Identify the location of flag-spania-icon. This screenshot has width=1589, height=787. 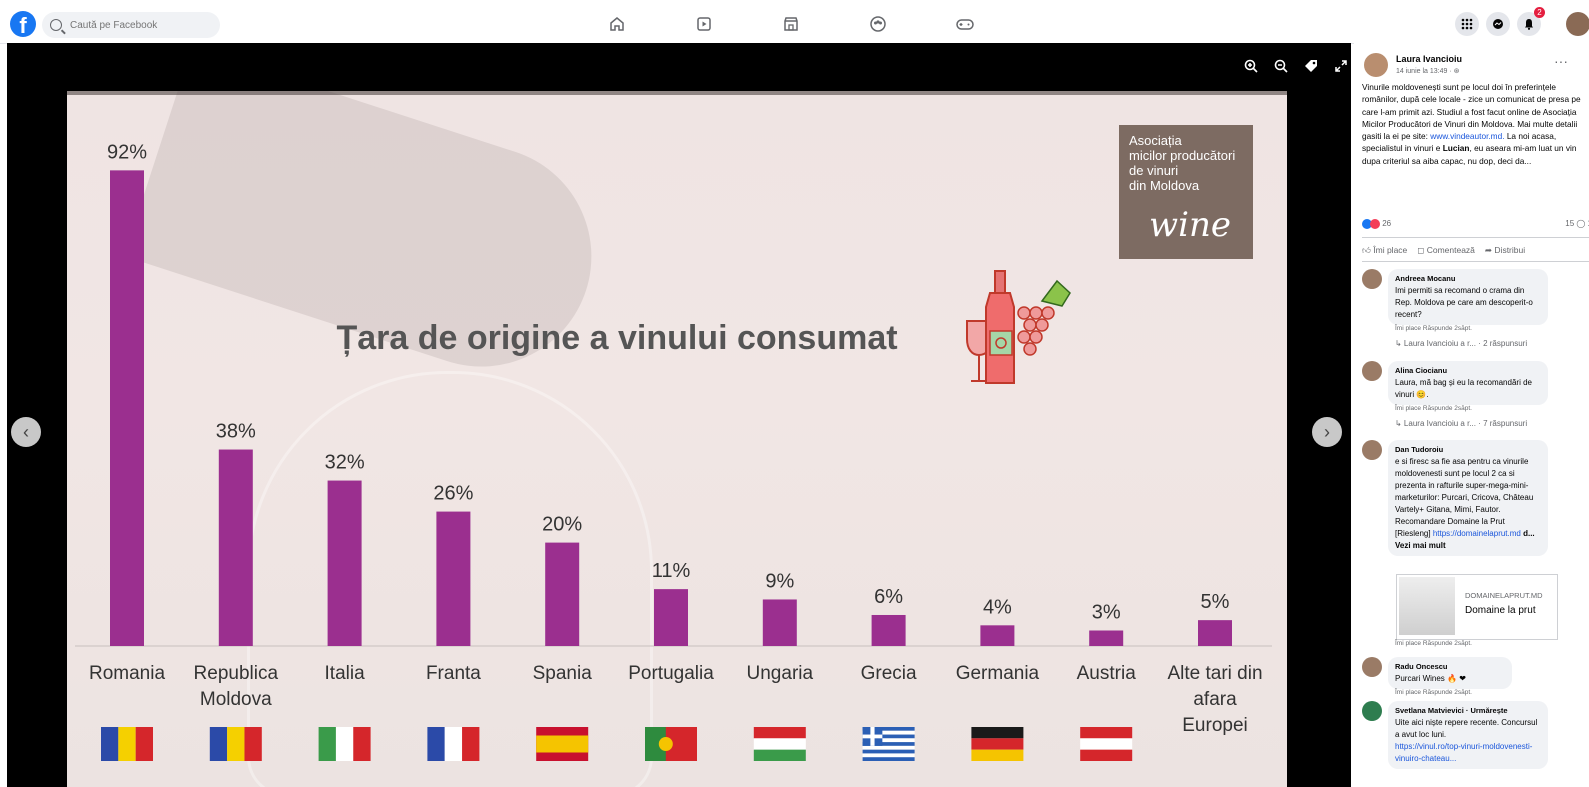
(562, 744).